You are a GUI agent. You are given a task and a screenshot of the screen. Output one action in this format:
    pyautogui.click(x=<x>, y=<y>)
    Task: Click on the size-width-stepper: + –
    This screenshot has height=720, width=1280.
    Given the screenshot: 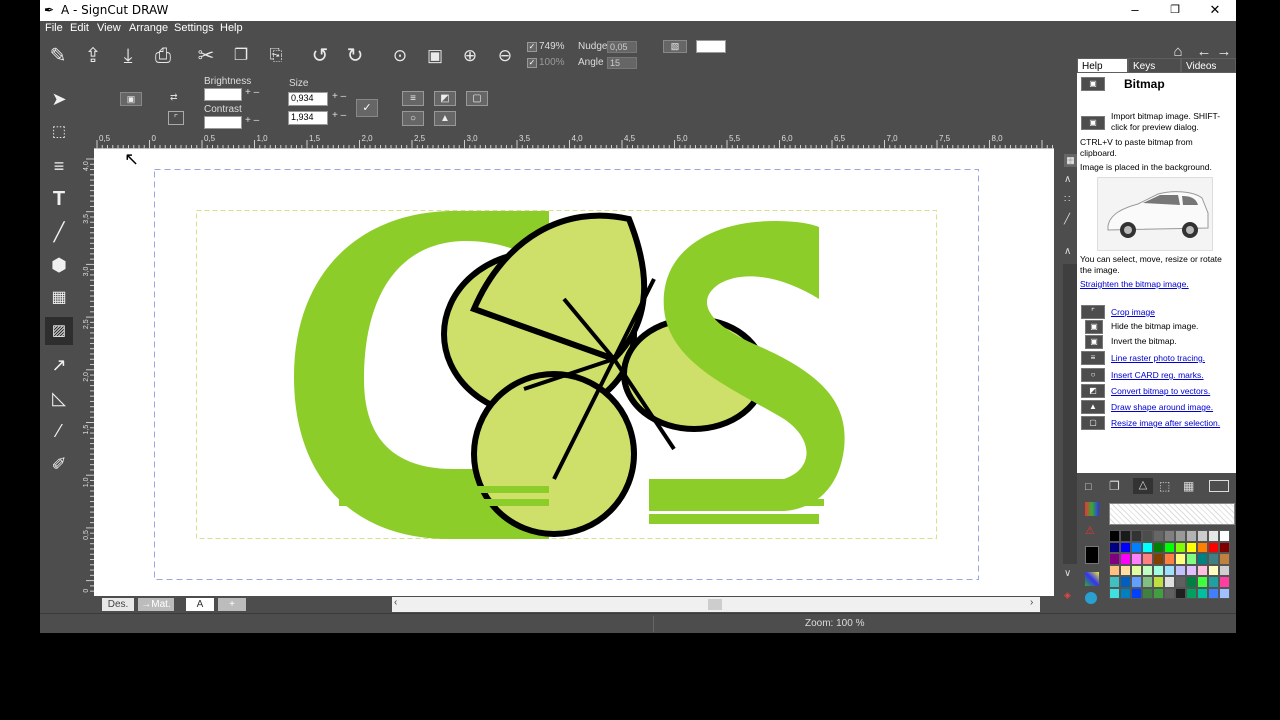 What is the action you would take?
    pyautogui.click(x=339, y=96)
    